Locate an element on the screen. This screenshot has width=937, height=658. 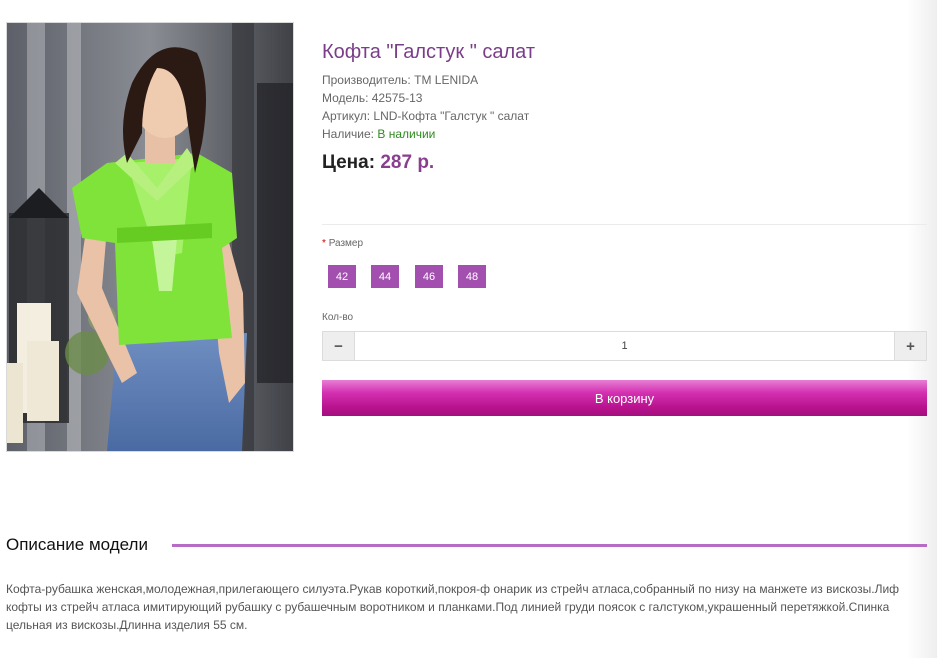
price-value: 287 р. is located at coordinates (407, 162).